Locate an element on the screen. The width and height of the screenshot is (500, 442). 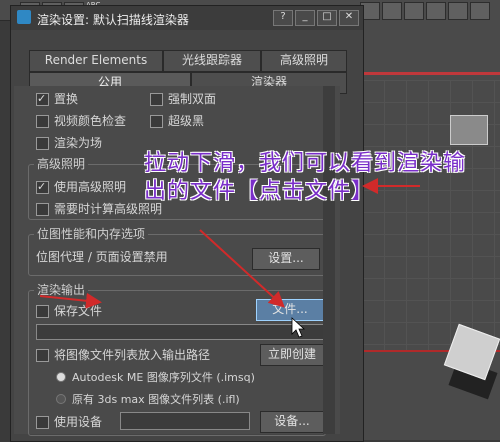
help-button: ? is located at coordinates (283, 18).